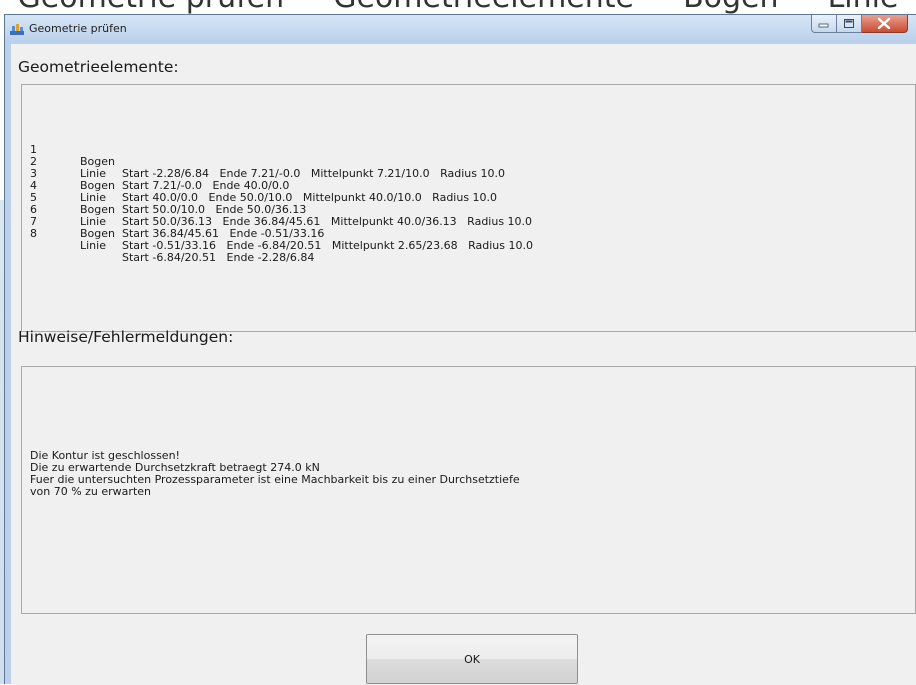  Describe the element at coordinates (126, 337) in the screenshot. I see `messages-heading: Hinweise/Fehlermeldungen:` at that location.